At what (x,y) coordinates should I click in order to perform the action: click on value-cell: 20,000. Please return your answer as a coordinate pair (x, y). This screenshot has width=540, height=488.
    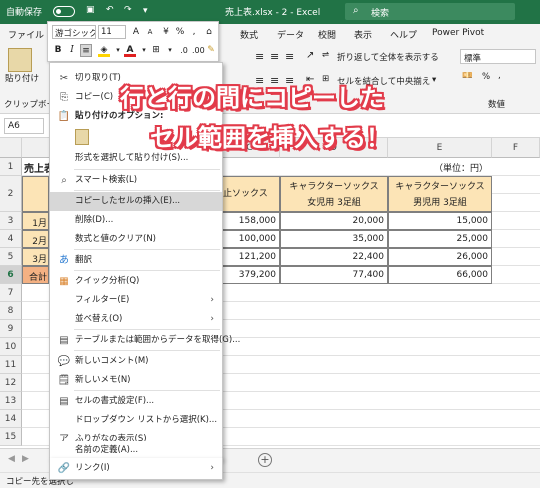
    Looking at the image, I should click on (334, 221).